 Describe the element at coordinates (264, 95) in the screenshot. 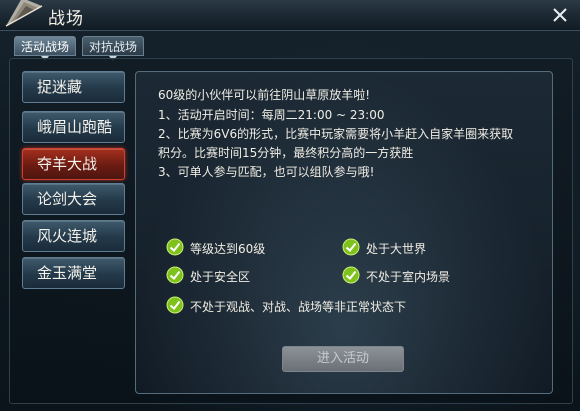

I see `description-line: 60级的小伙伴可以前往阴山草原放羊啦!` at that location.